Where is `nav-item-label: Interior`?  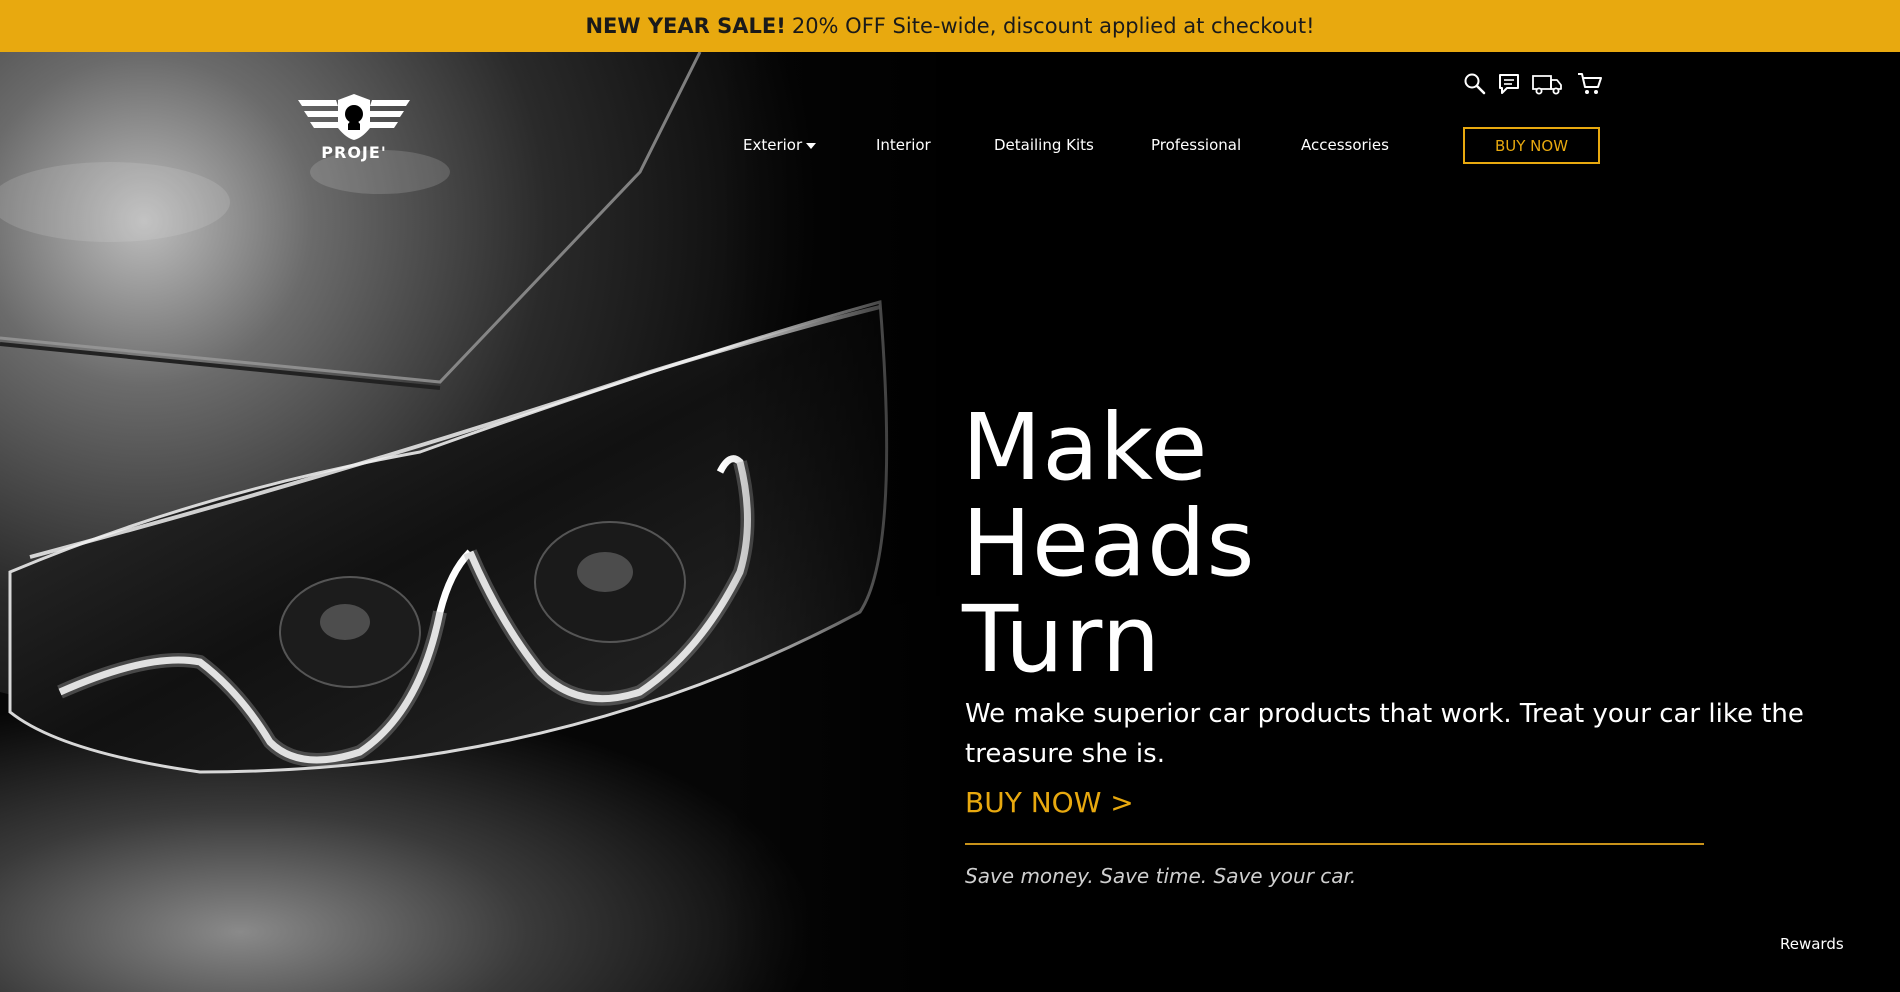
nav-item-label: Interior is located at coordinates (903, 145).